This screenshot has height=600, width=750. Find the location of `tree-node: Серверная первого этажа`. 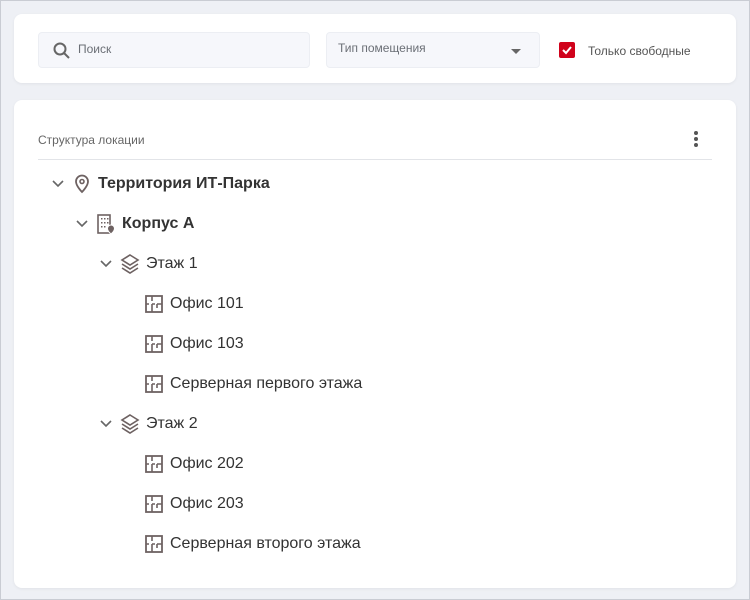

tree-node: Серверная первого этажа is located at coordinates (240, 384).